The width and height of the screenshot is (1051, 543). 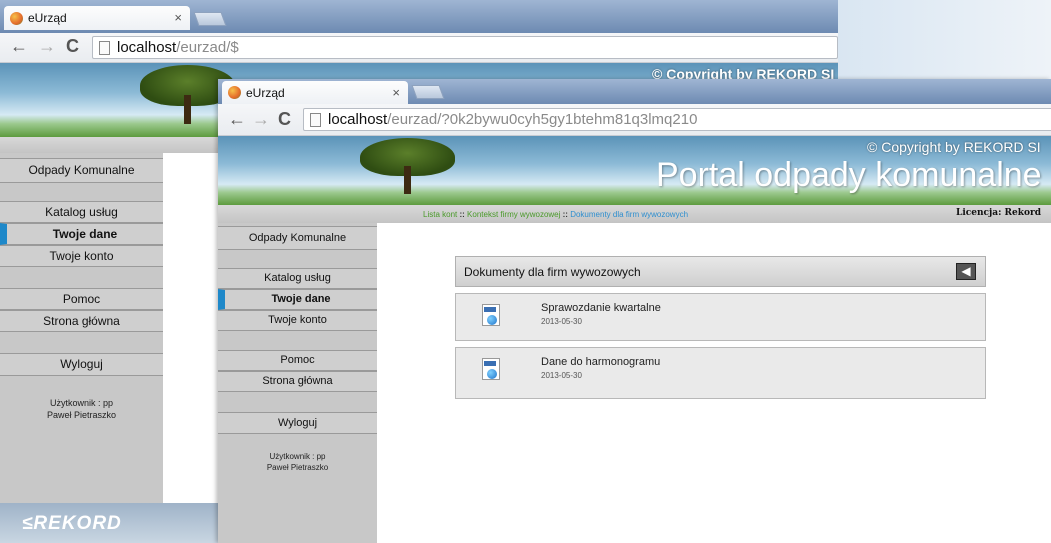 I want to click on url-path: /eurzad/?0k2bywu0cyh5gy1btehm81q3lmq210, so click(x=542, y=119).